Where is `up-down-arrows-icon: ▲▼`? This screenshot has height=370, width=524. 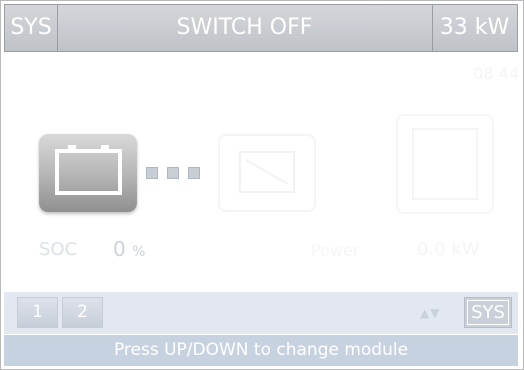
up-down-arrows-icon: ▲▼ is located at coordinates (430, 313).